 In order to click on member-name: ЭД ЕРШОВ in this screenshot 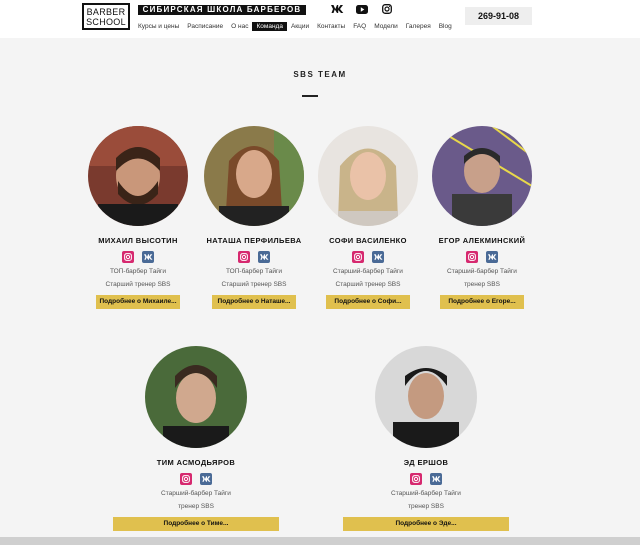, I will do `click(426, 462)`.